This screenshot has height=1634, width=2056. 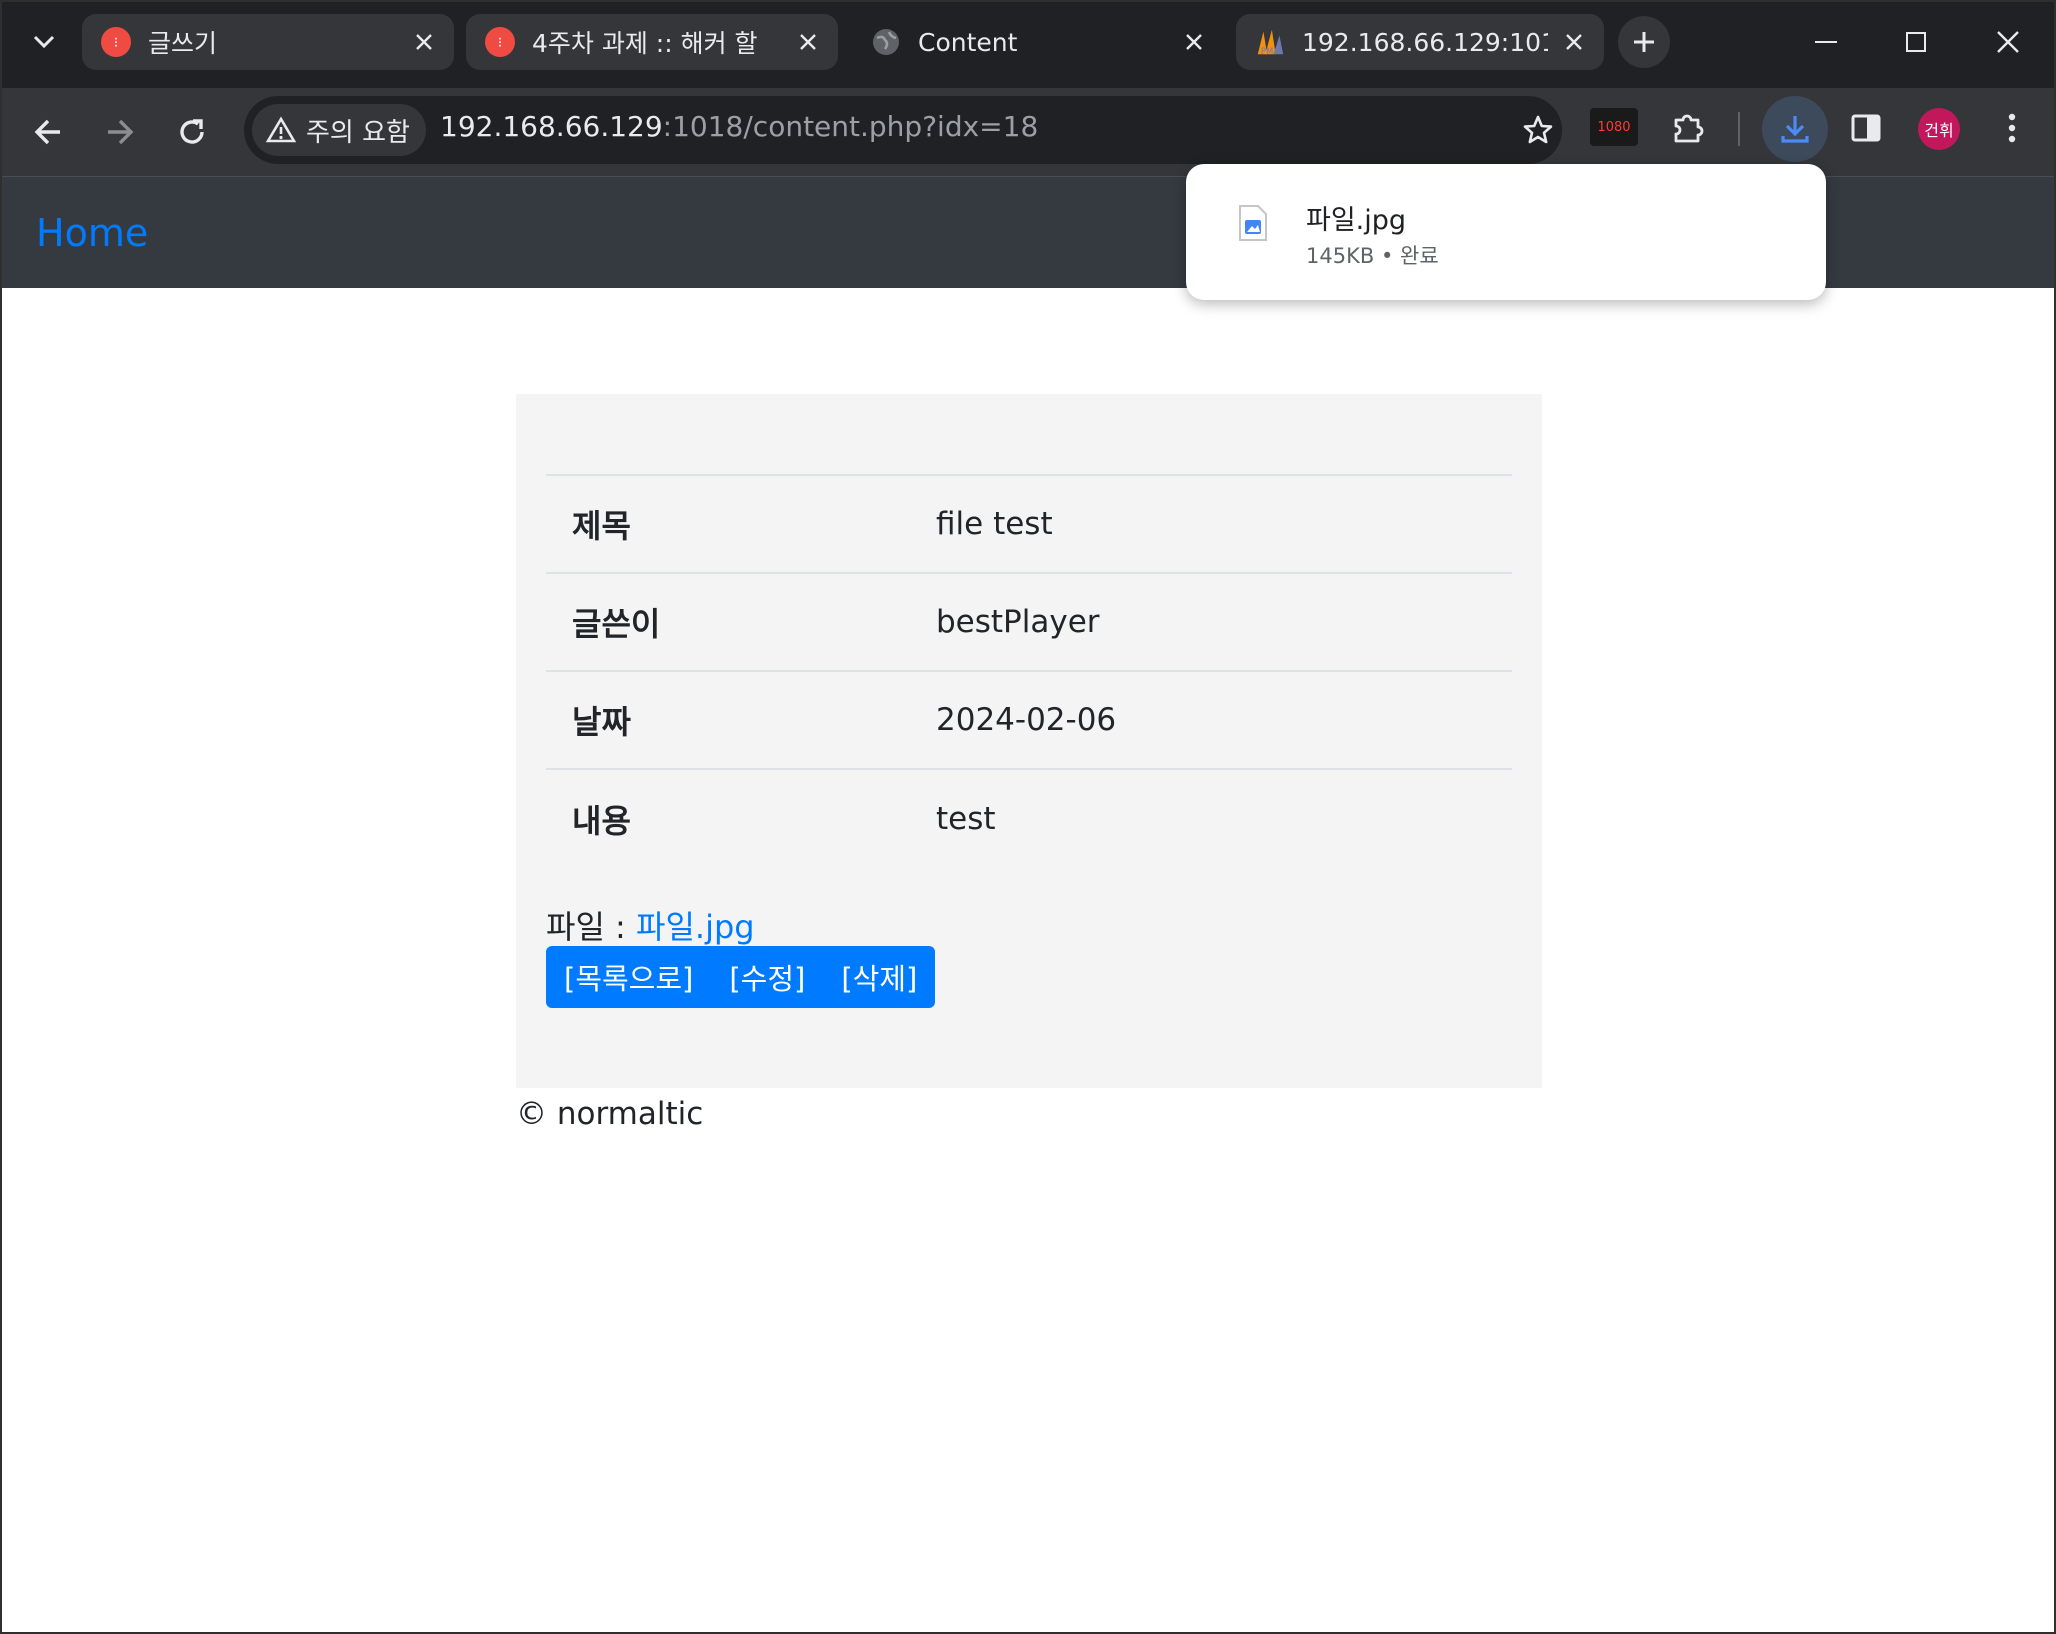 I want to click on tab-title: 글쓰기, so click(x=183, y=43).